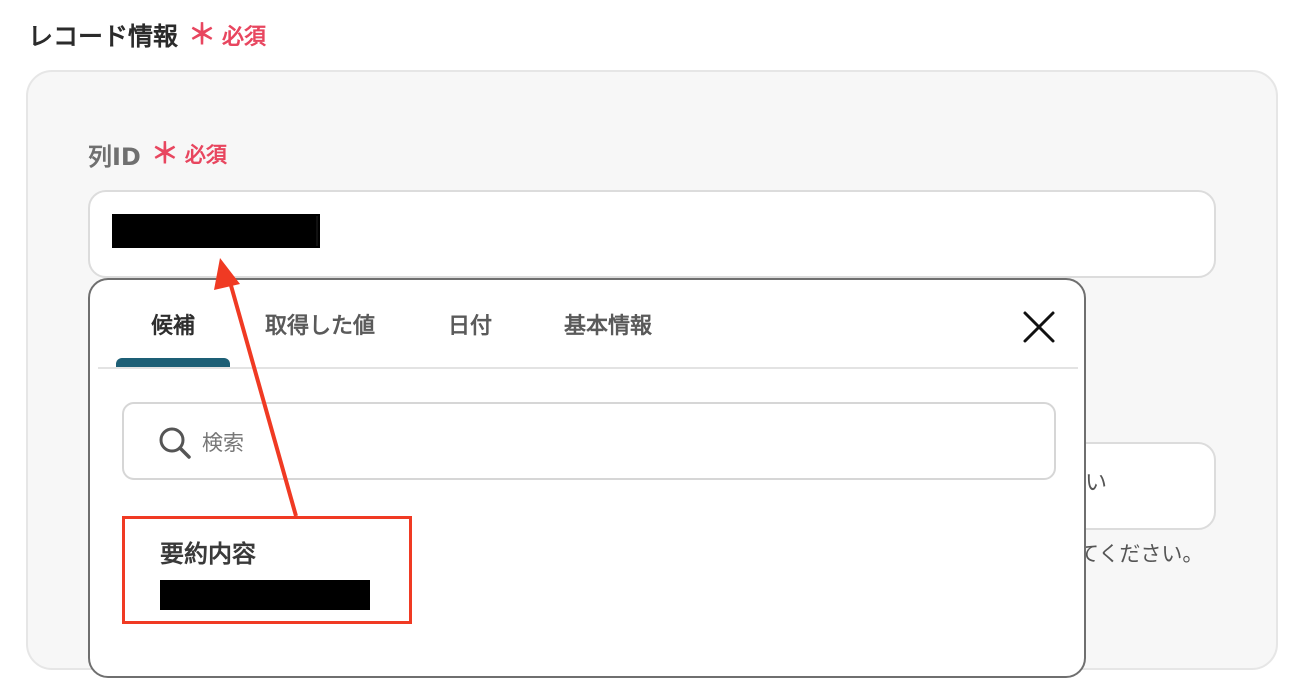  Describe the element at coordinates (173, 324) in the screenshot. I see `tab-candidates: 候補` at that location.